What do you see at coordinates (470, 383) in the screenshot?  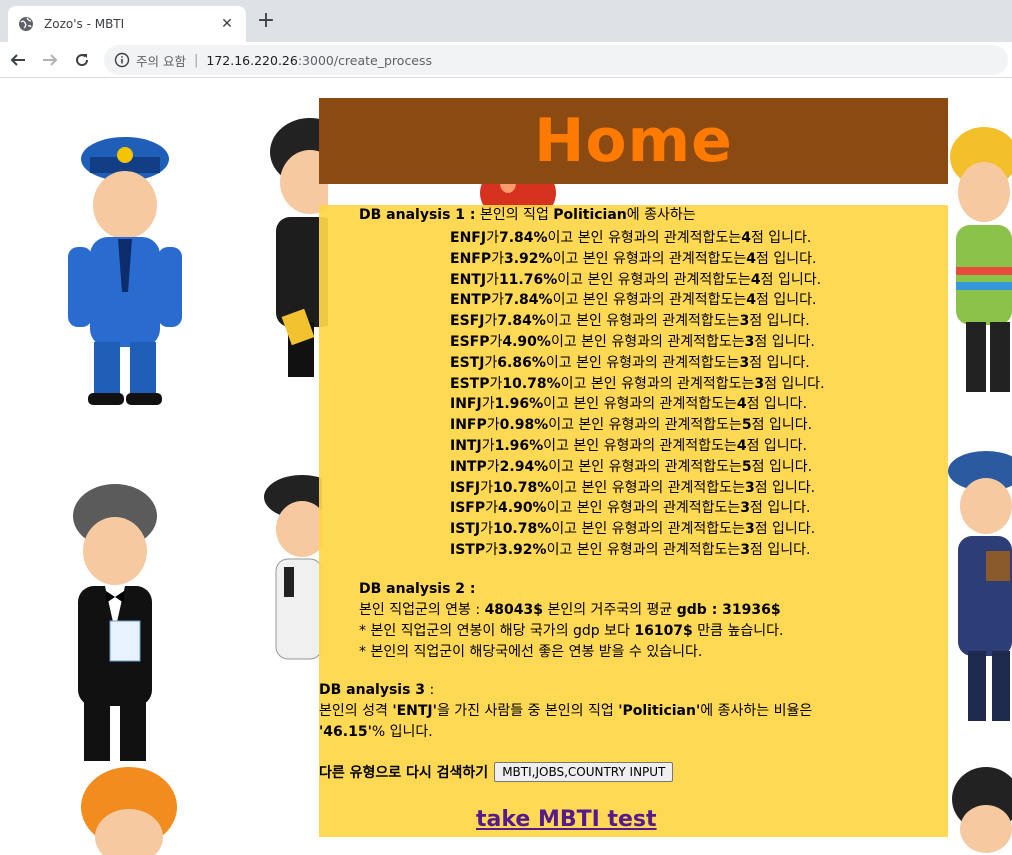 I see `mbti-type: ESTP` at bounding box center [470, 383].